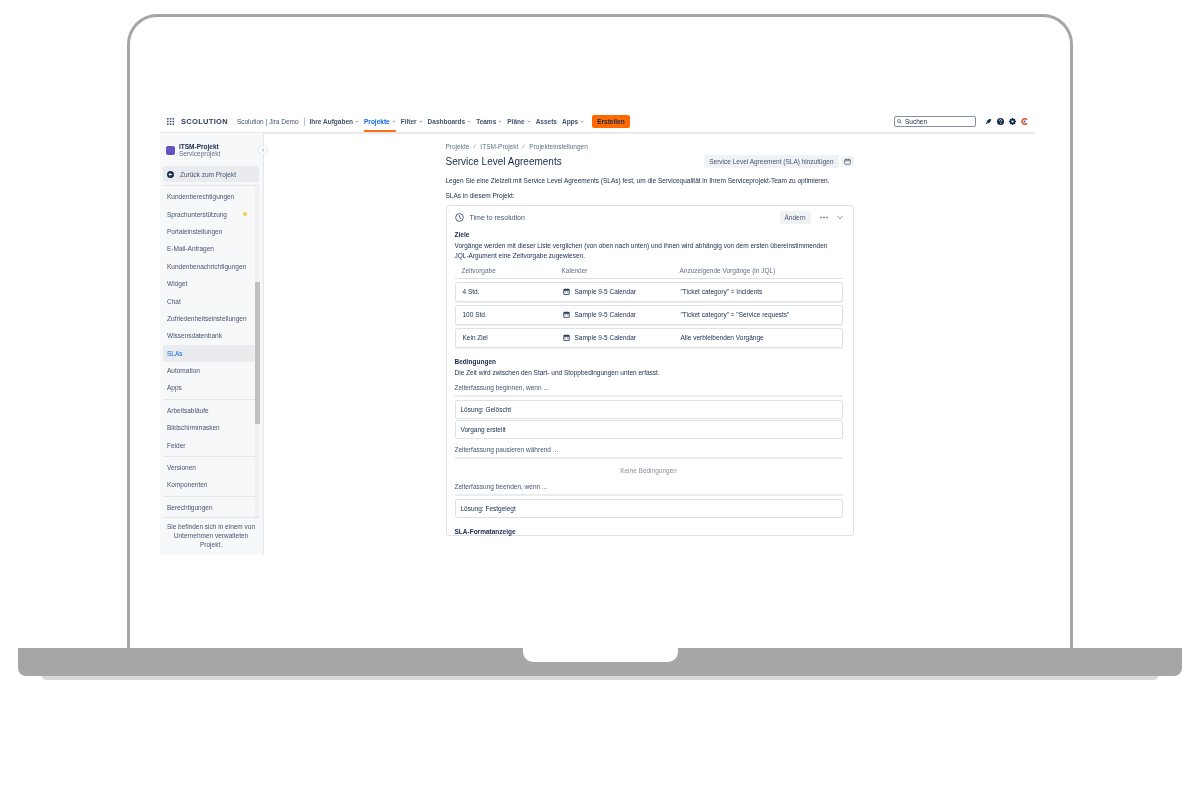 This screenshot has height=790, width=1200. I want to click on rocket-icon, so click(988, 121).